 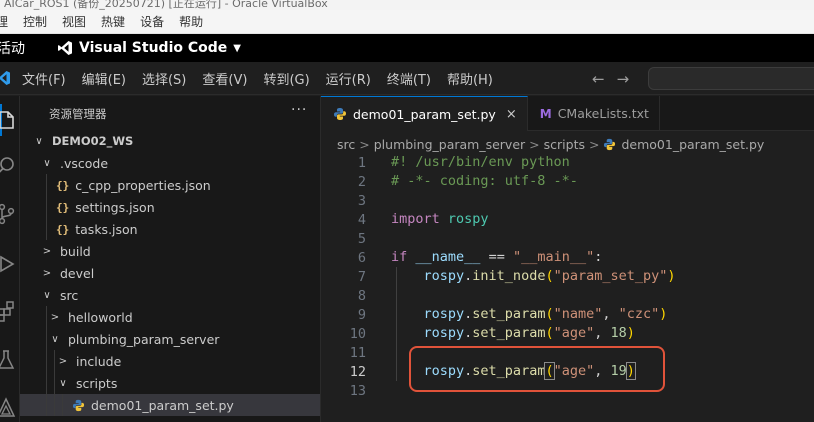 I want to click on menu-item: 终端(T), so click(x=409, y=78).